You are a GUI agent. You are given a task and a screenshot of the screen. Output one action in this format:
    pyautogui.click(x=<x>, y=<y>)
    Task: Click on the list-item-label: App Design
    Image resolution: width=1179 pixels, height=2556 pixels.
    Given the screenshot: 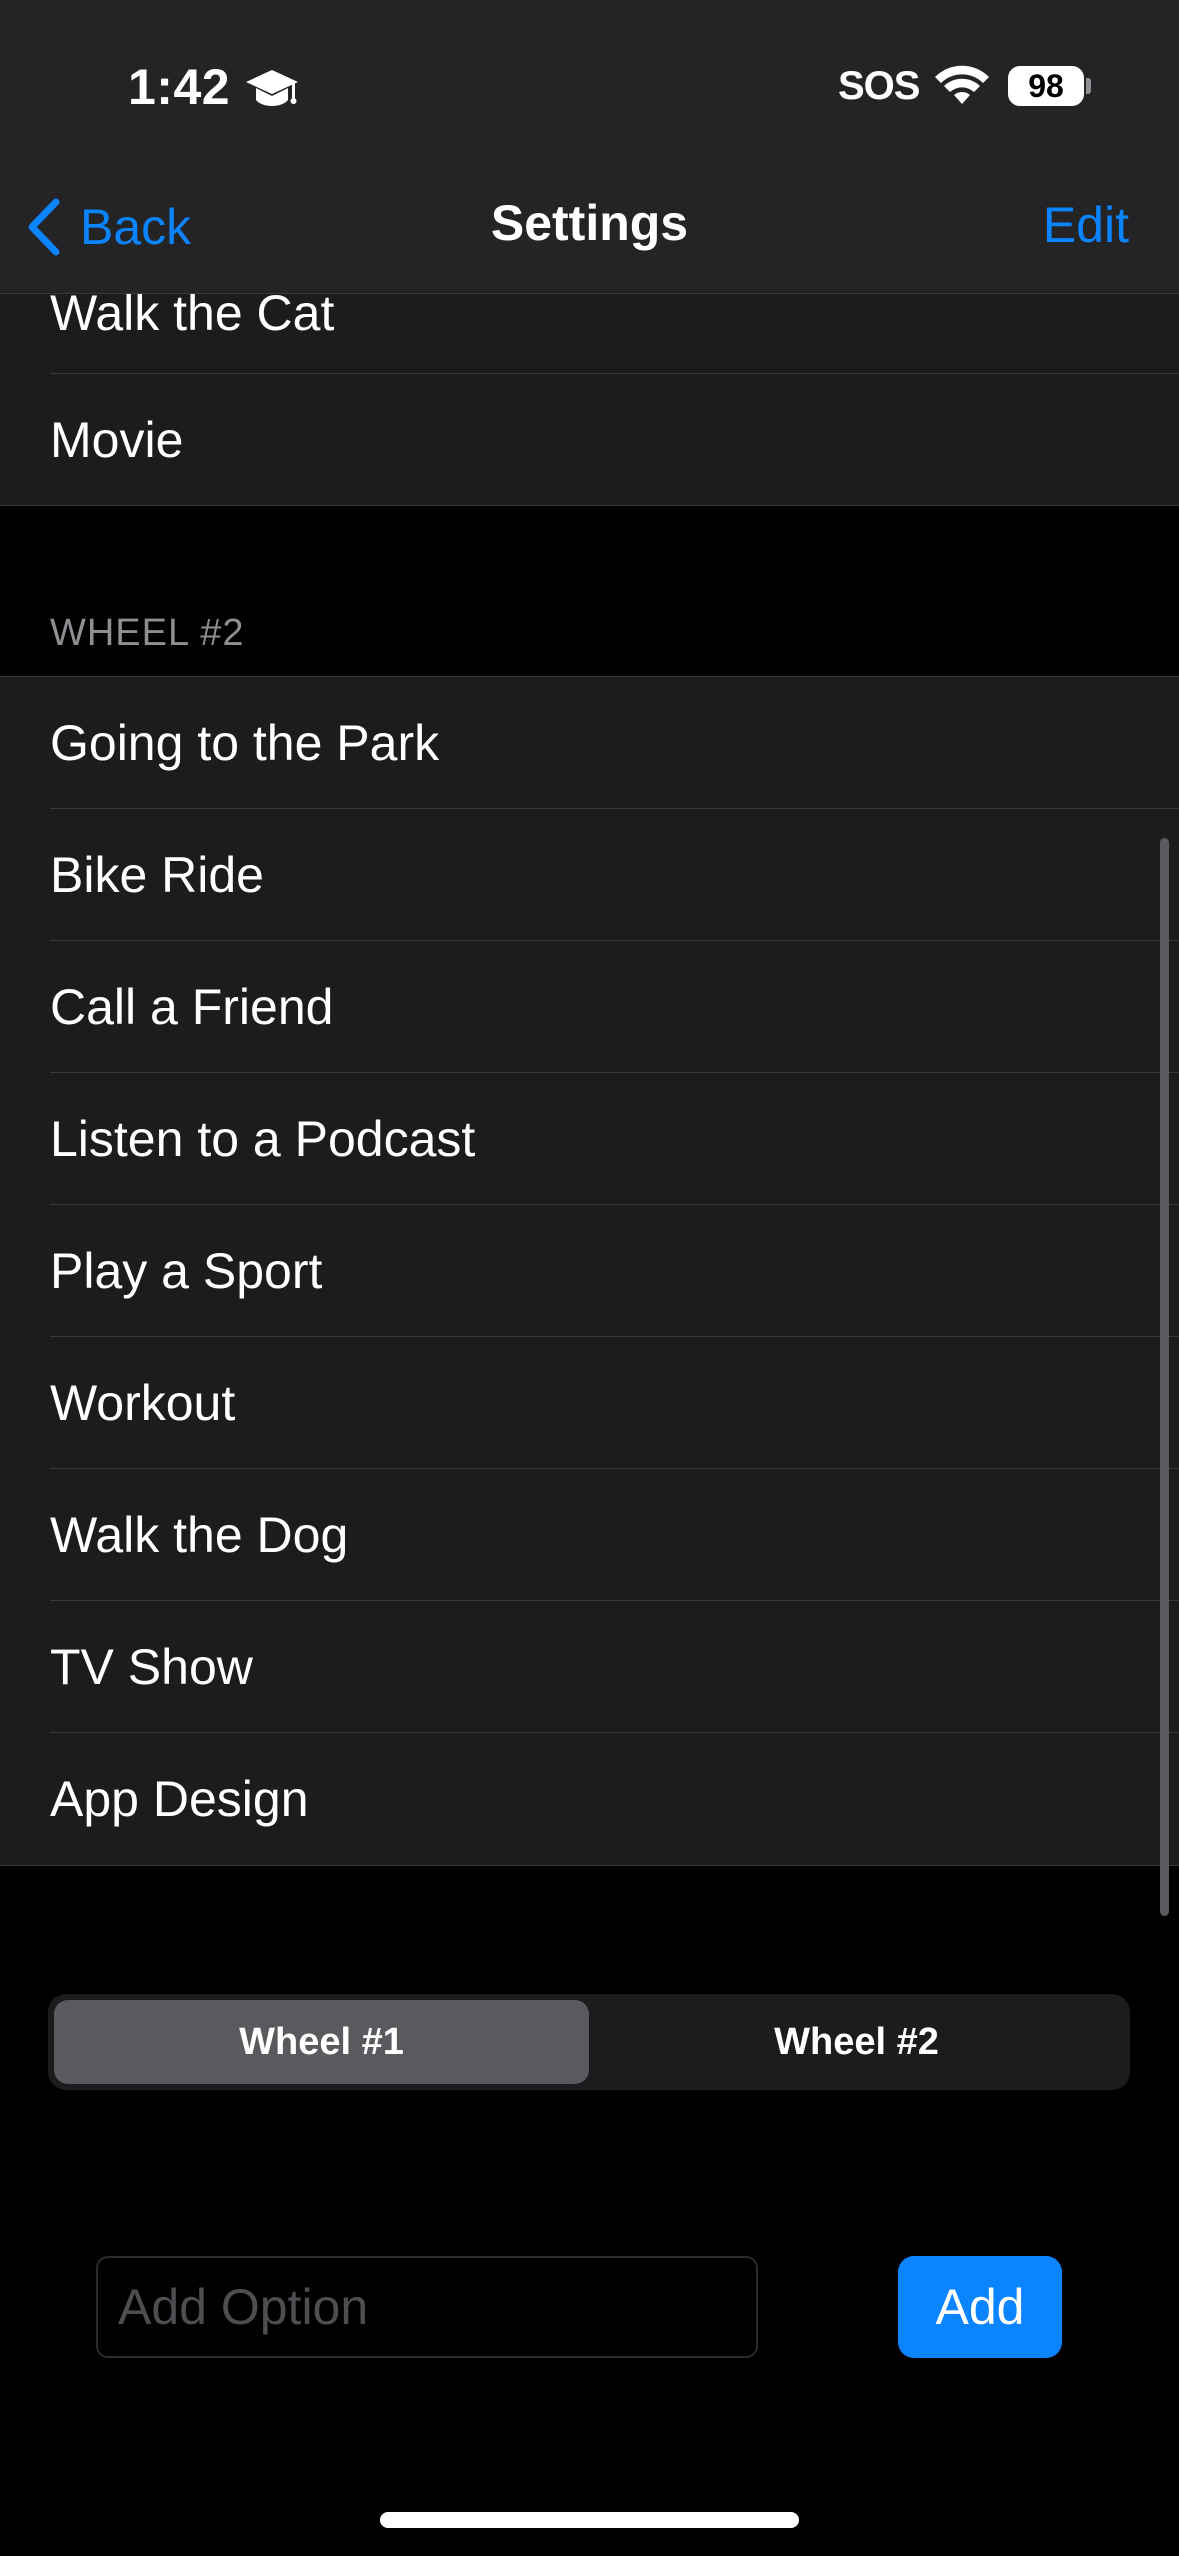 What is the action you would take?
    pyautogui.click(x=179, y=1799)
    